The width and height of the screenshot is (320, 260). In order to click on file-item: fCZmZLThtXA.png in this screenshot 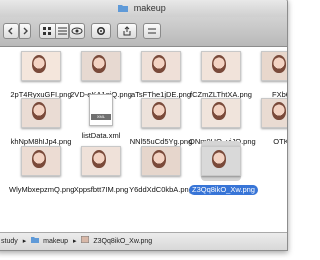, I will do `click(221, 75)`.